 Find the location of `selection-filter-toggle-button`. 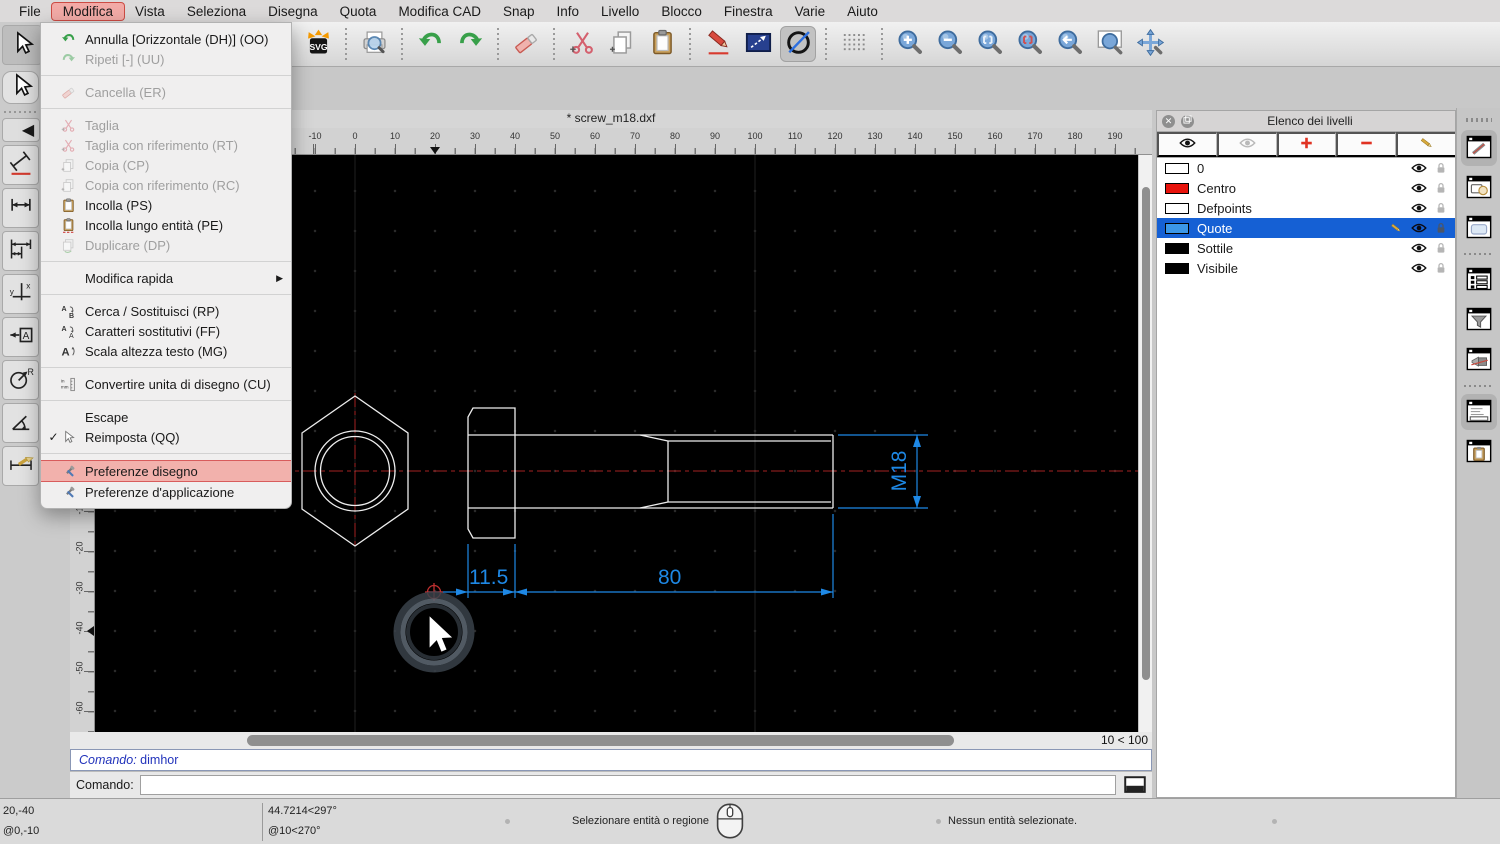

selection-filter-toggle-button is located at coordinates (1479, 320).